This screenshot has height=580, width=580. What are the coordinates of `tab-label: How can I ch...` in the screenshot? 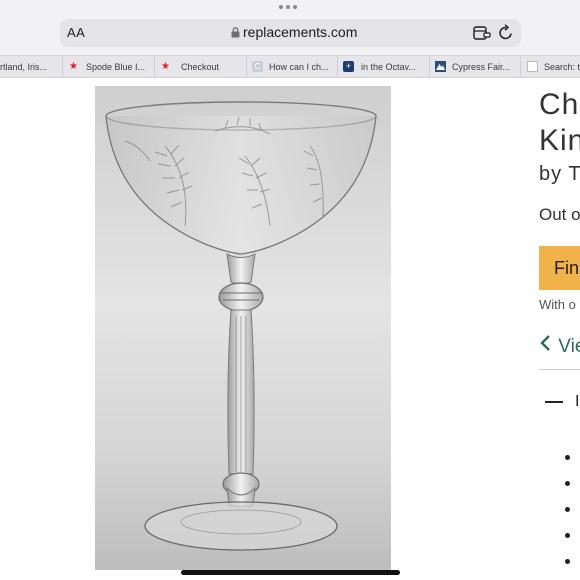 It's located at (299, 67).